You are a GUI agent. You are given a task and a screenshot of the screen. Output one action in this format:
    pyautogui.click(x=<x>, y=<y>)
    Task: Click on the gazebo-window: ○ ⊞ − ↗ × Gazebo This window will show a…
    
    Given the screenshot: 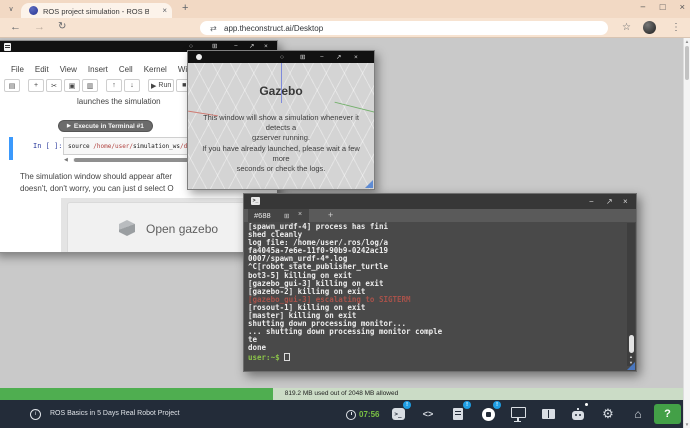 What is the action you would take?
    pyautogui.click(x=281, y=120)
    